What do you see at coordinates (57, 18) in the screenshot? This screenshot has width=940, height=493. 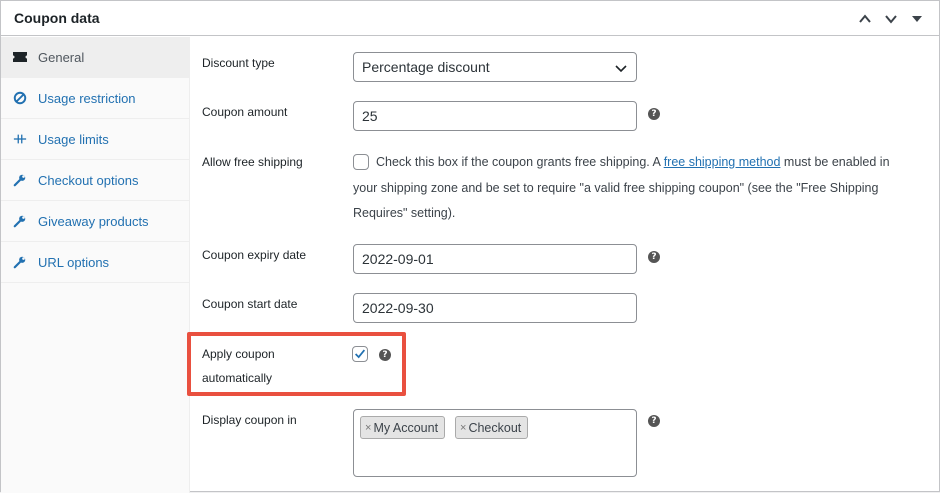 I see `panel-title: Coupon data` at bounding box center [57, 18].